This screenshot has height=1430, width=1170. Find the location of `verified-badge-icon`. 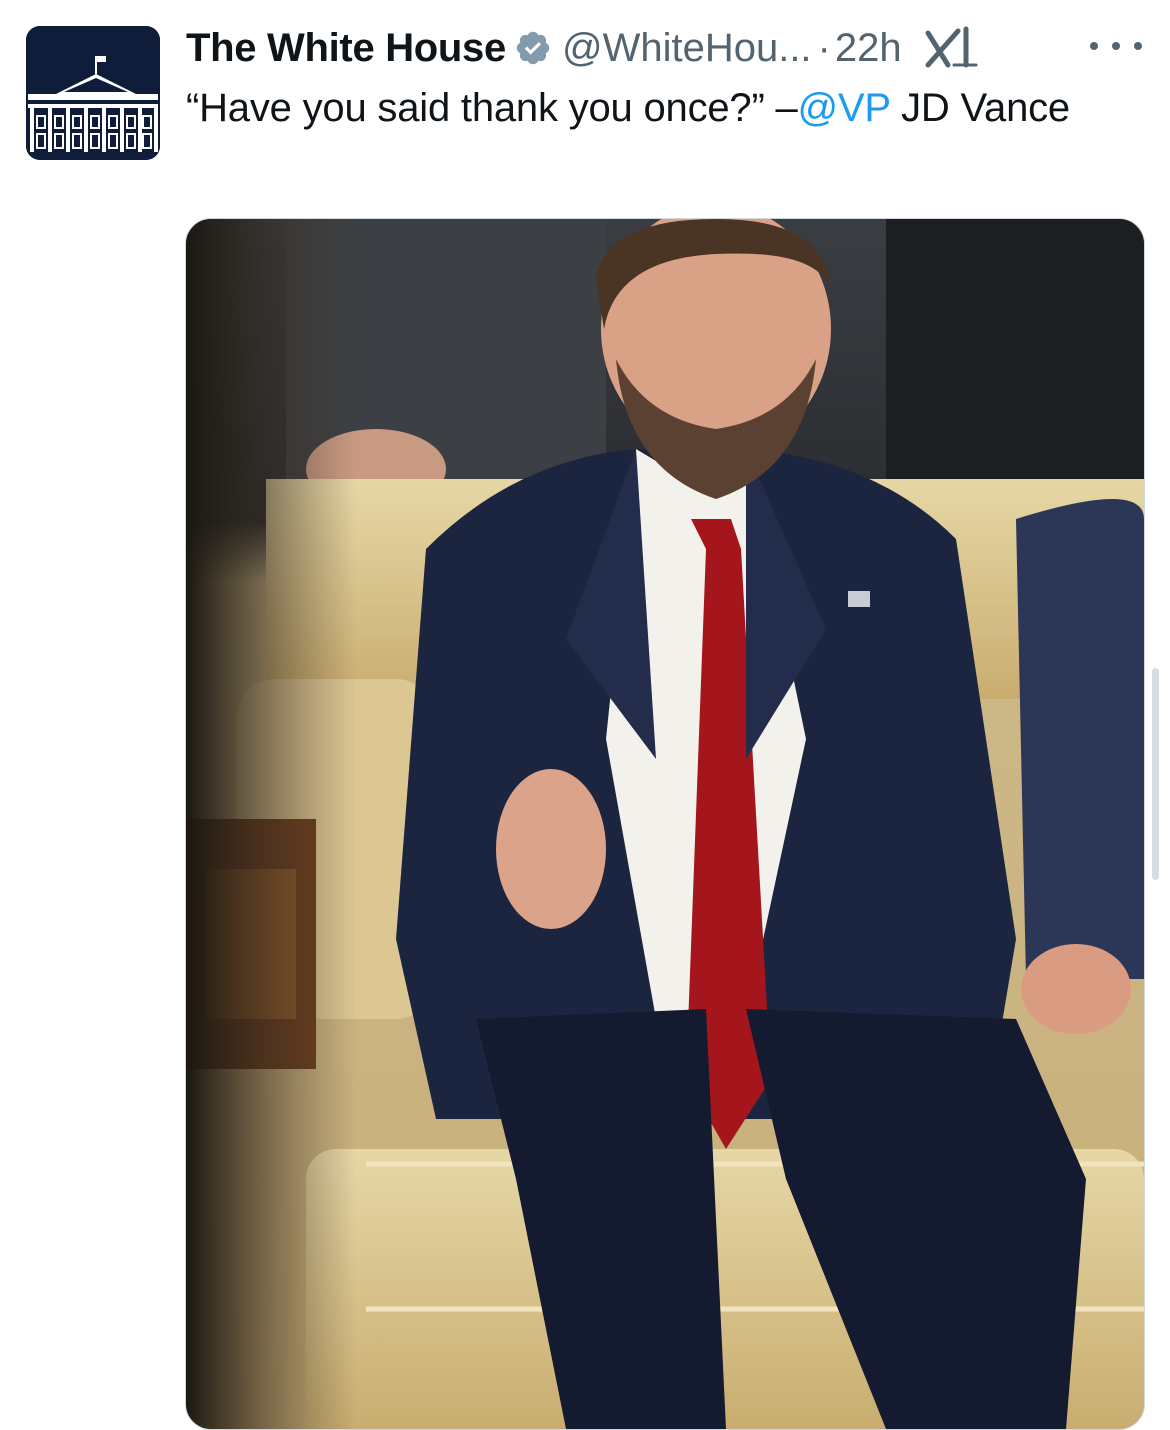

verified-badge-icon is located at coordinates (533, 48).